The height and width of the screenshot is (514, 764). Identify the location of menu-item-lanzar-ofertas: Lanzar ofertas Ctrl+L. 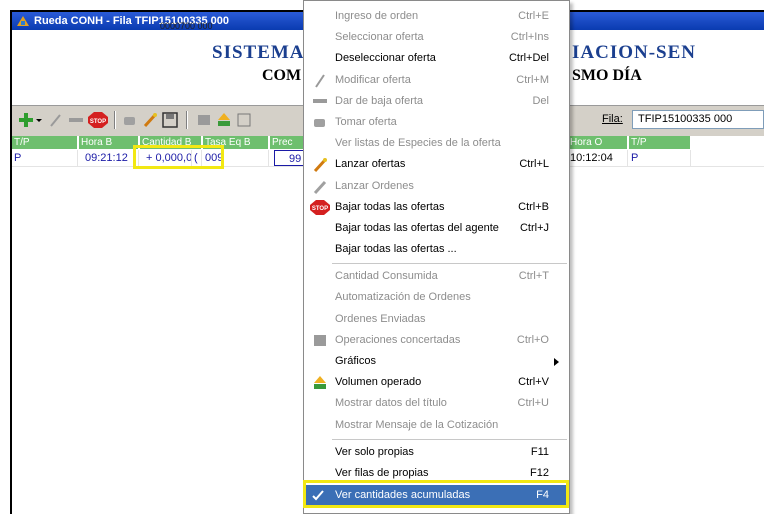
(436, 164).